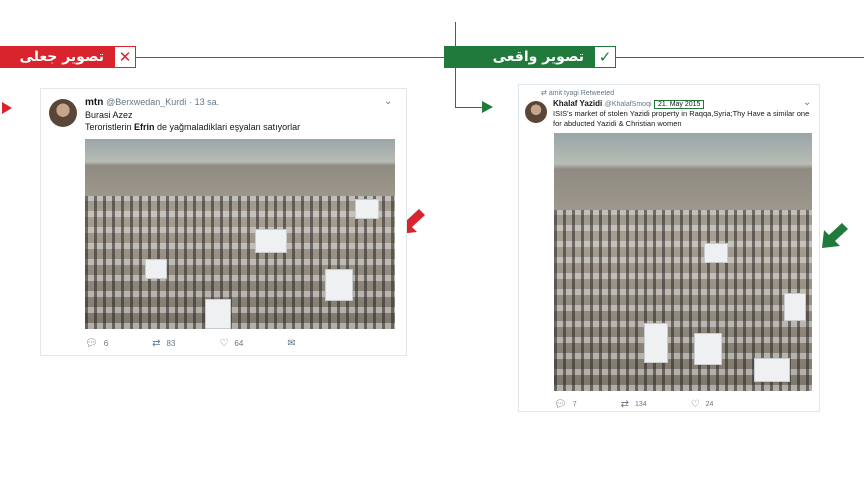 This screenshot has height=486, width=864. What do you see at coordinates (61, 57) in the screenshot?
I see `fake-label-text: تصویر جعلی` at bounding box center [61, 57].